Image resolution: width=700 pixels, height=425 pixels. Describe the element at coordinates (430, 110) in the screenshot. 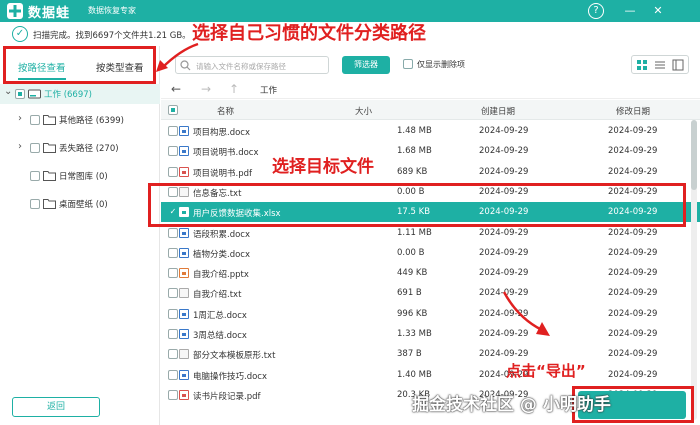

I see `table-header: 名称 大小 创建日期 修改日期` at that location.